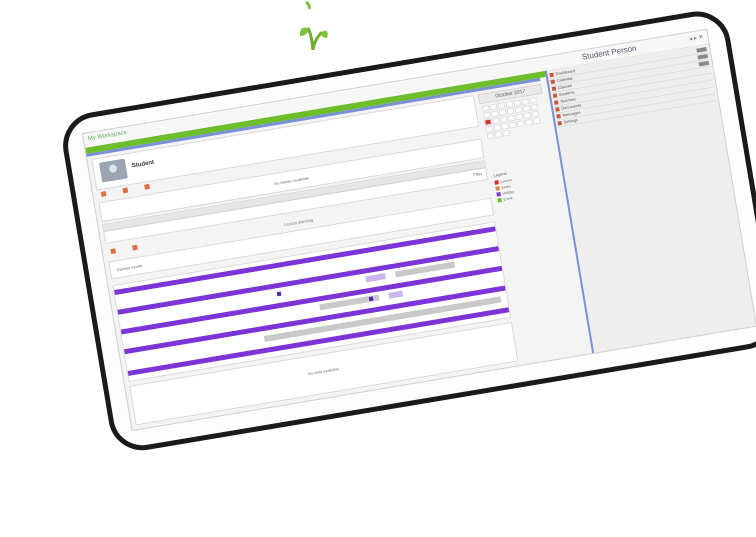 The width and height of the screenshot is (756, 537). I want to click on sprout-icon, so click(313, 25).